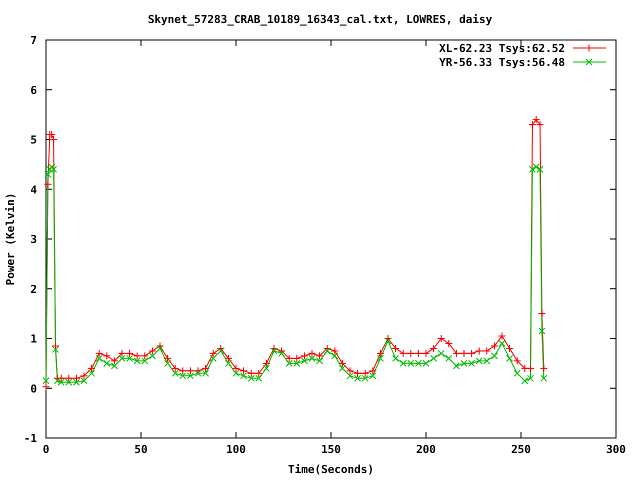 This screenshot has height=480, width=640. What do you see at coordinates (331, 469) in the screenshot?
I see `x-axis-label: Time(Seconds)` at bounding box center [331, 469].